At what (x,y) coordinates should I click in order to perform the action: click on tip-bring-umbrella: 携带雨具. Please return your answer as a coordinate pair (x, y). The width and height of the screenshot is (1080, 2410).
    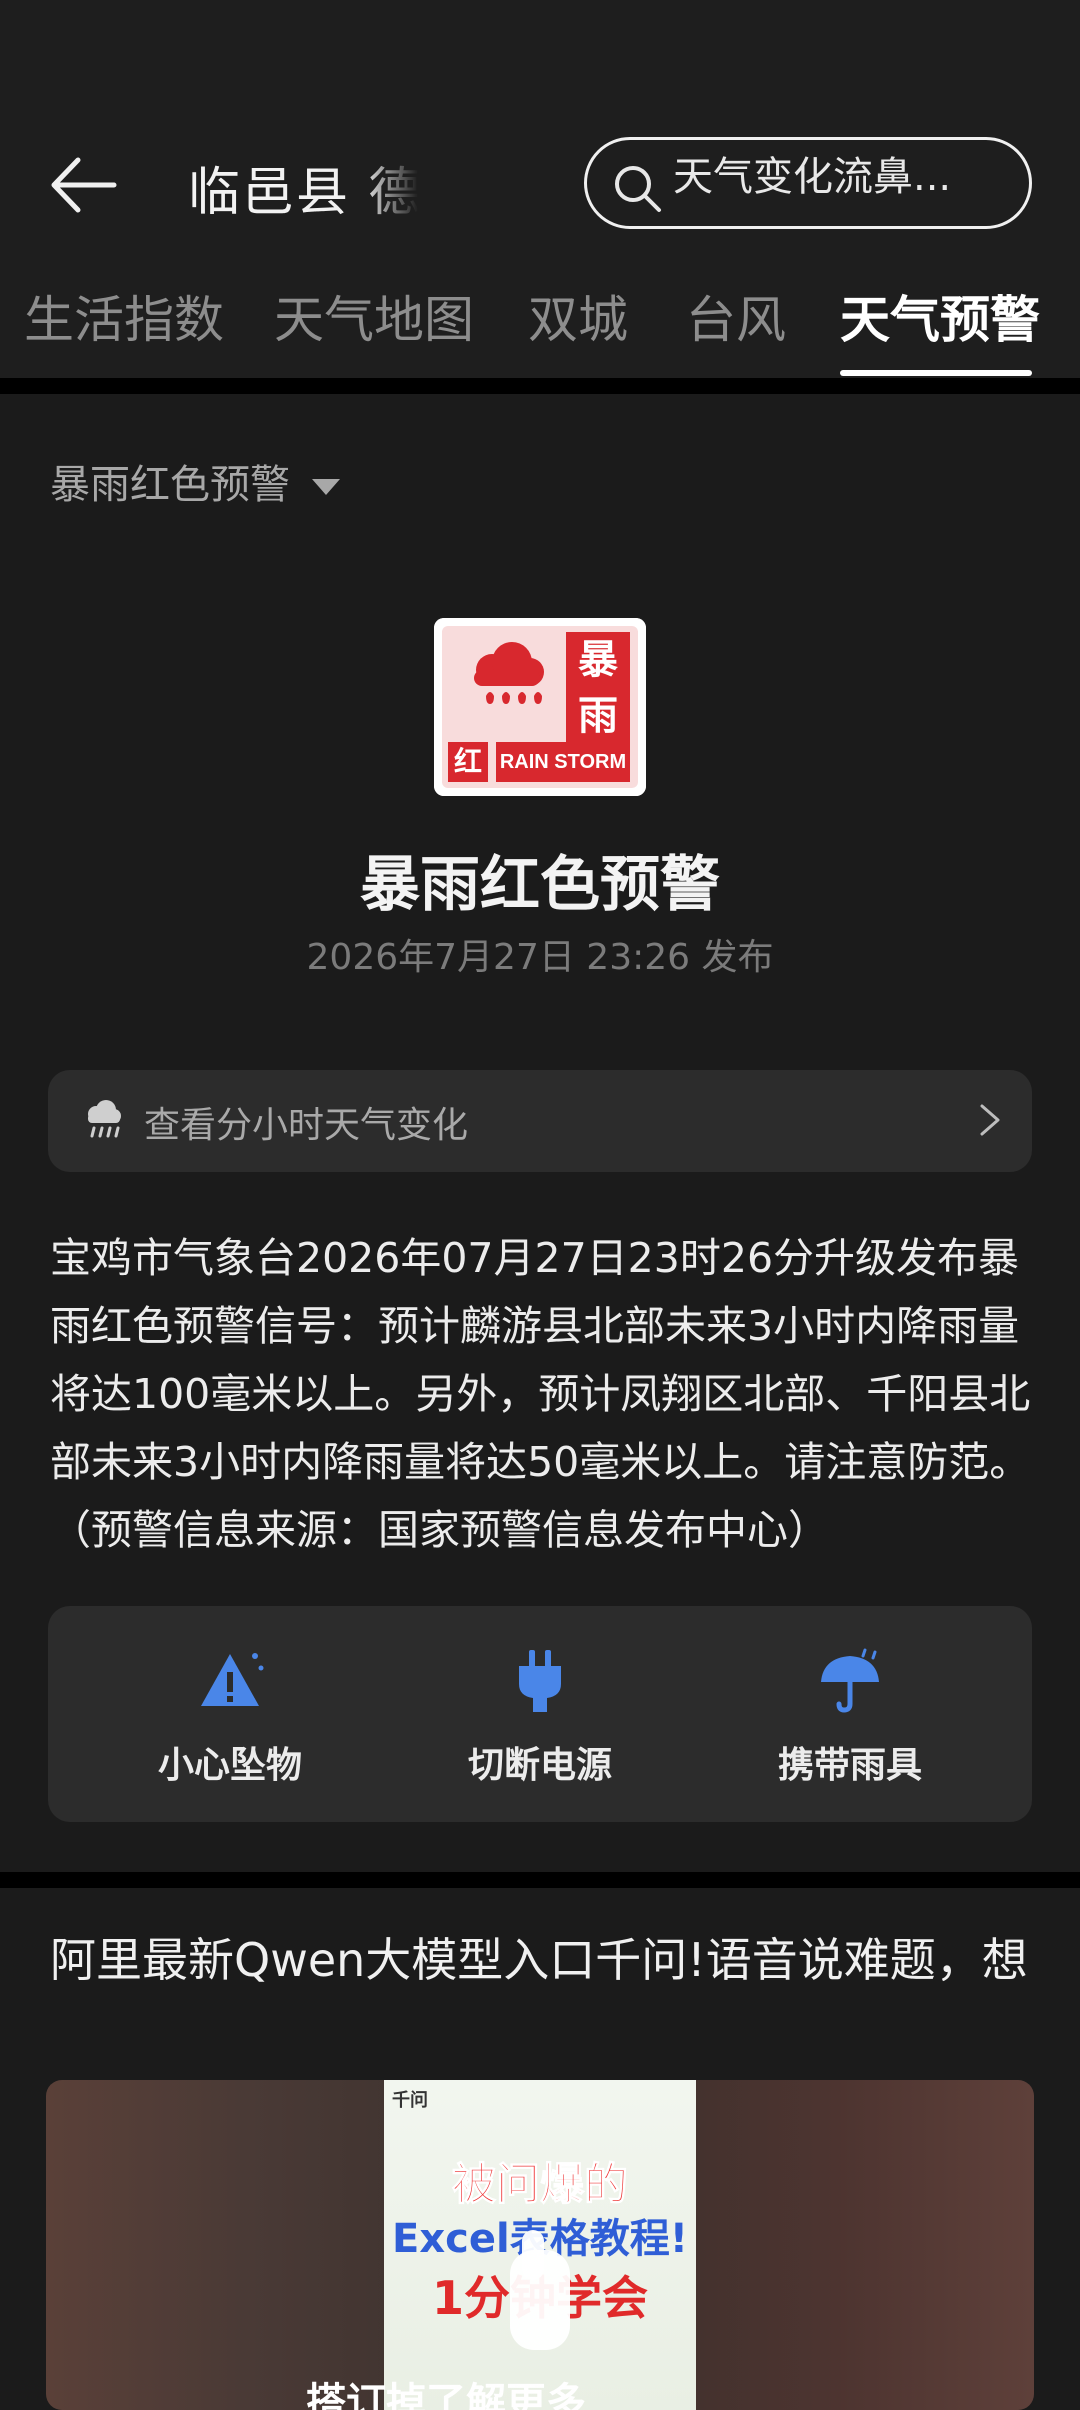
    Looking at the image, I should click on (850, 1717).